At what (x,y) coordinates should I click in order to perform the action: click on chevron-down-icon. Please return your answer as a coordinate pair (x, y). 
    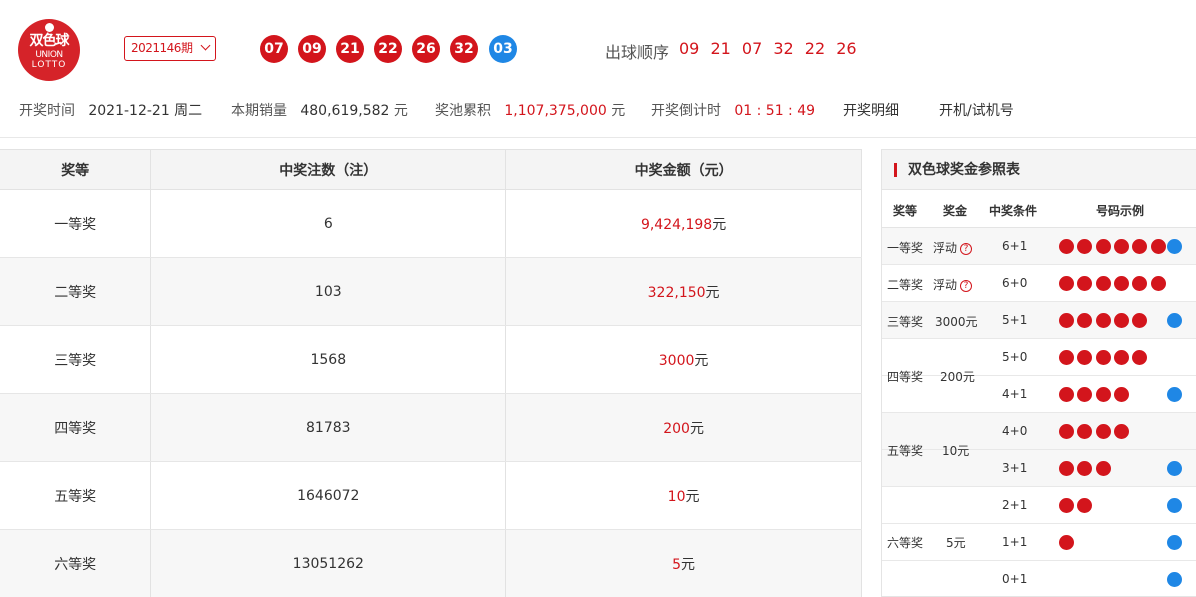
    Looking at the image, I should click on (205, 45).